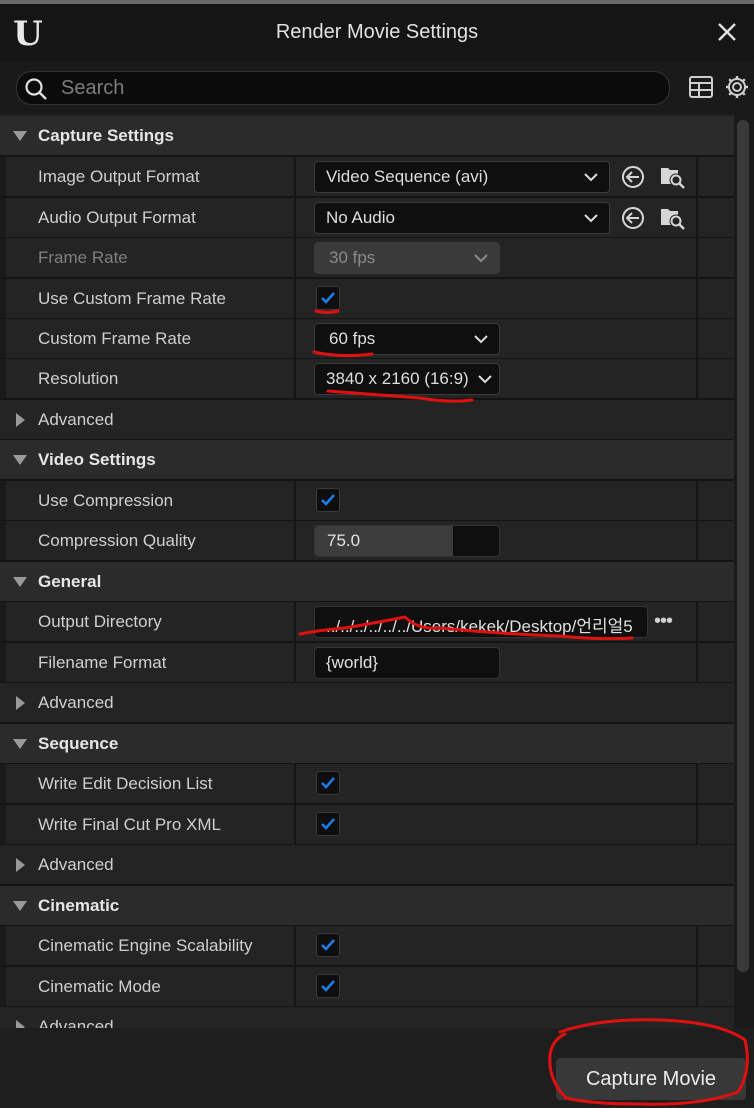 Image resolution: width=754 pixels, height=1108 pixels. I want to click on custom-frame-rate-dropdown: 60 fps, so click(407, 339).